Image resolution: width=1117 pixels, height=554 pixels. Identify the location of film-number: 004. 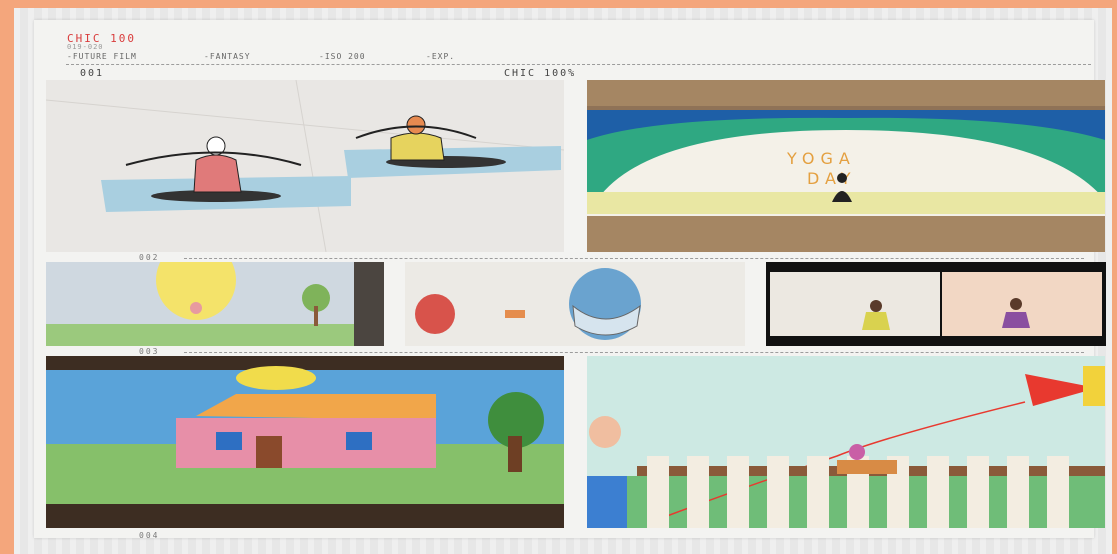
(149, 535).